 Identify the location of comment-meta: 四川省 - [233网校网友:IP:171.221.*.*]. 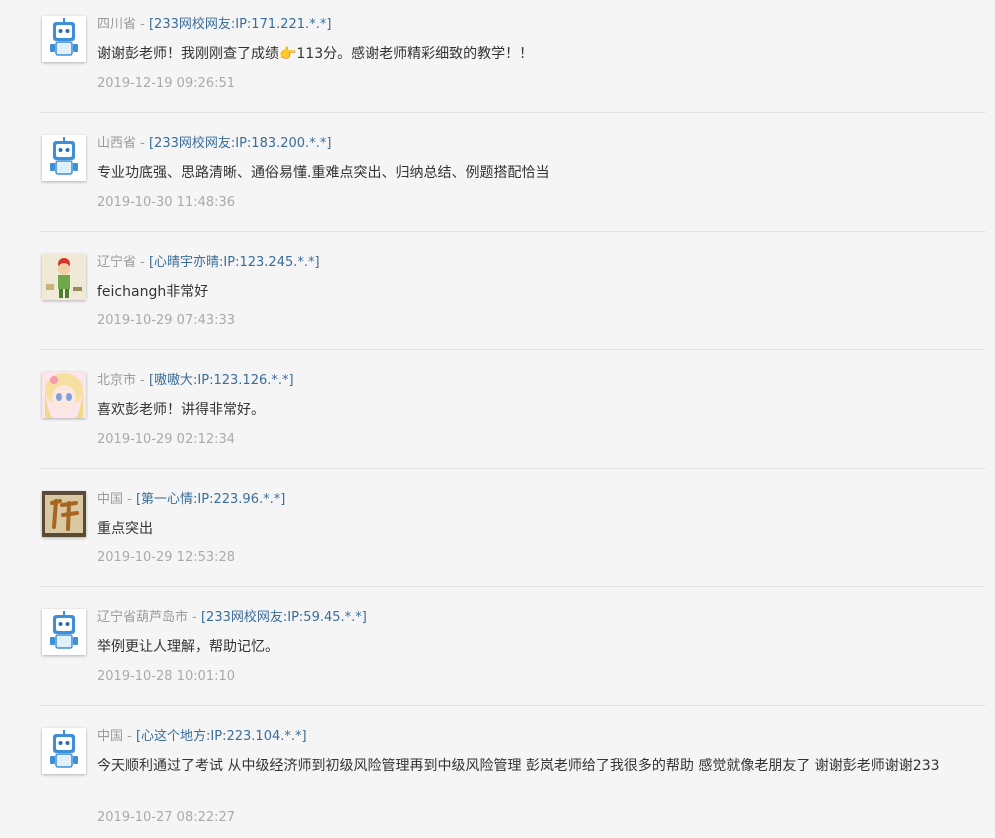
(214, 25).